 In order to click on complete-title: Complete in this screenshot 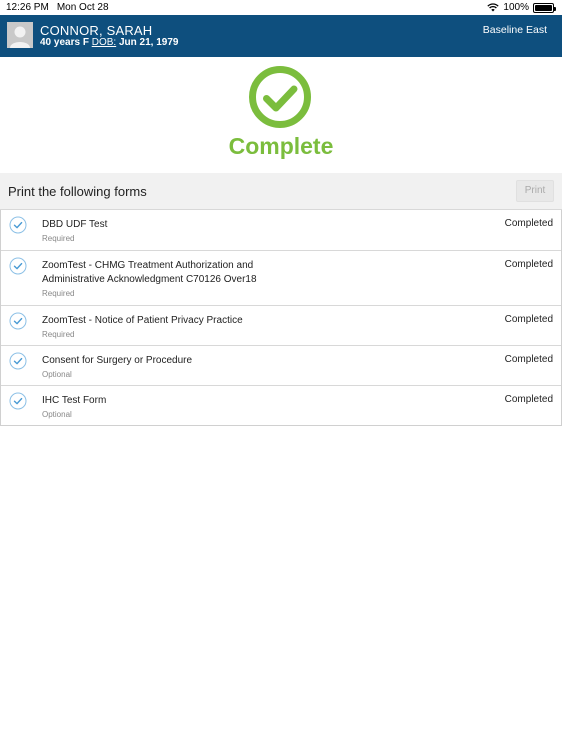, I will do `click(281, 146)`.